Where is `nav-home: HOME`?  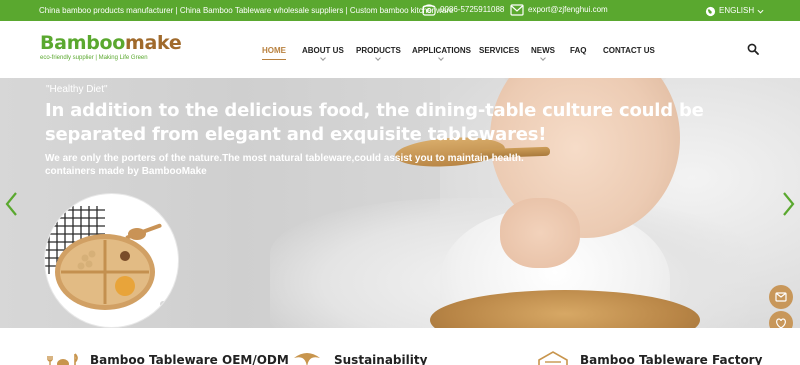
nav-home: HOME is located at coordinates (274, 53).